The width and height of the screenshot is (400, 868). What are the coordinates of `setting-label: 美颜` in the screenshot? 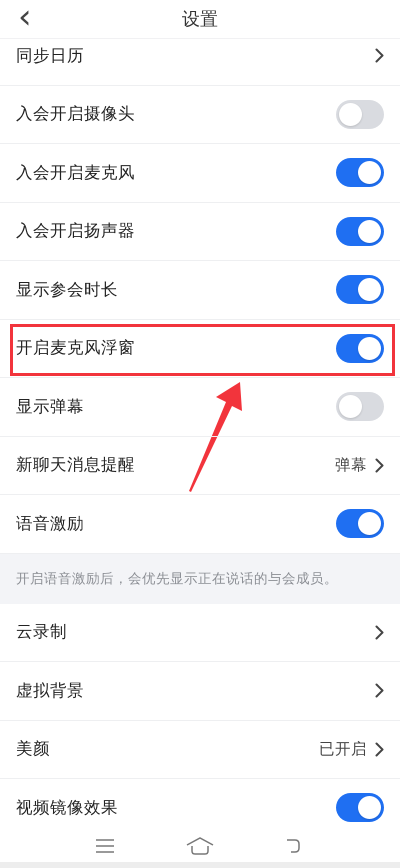 It's located at (33, 749).